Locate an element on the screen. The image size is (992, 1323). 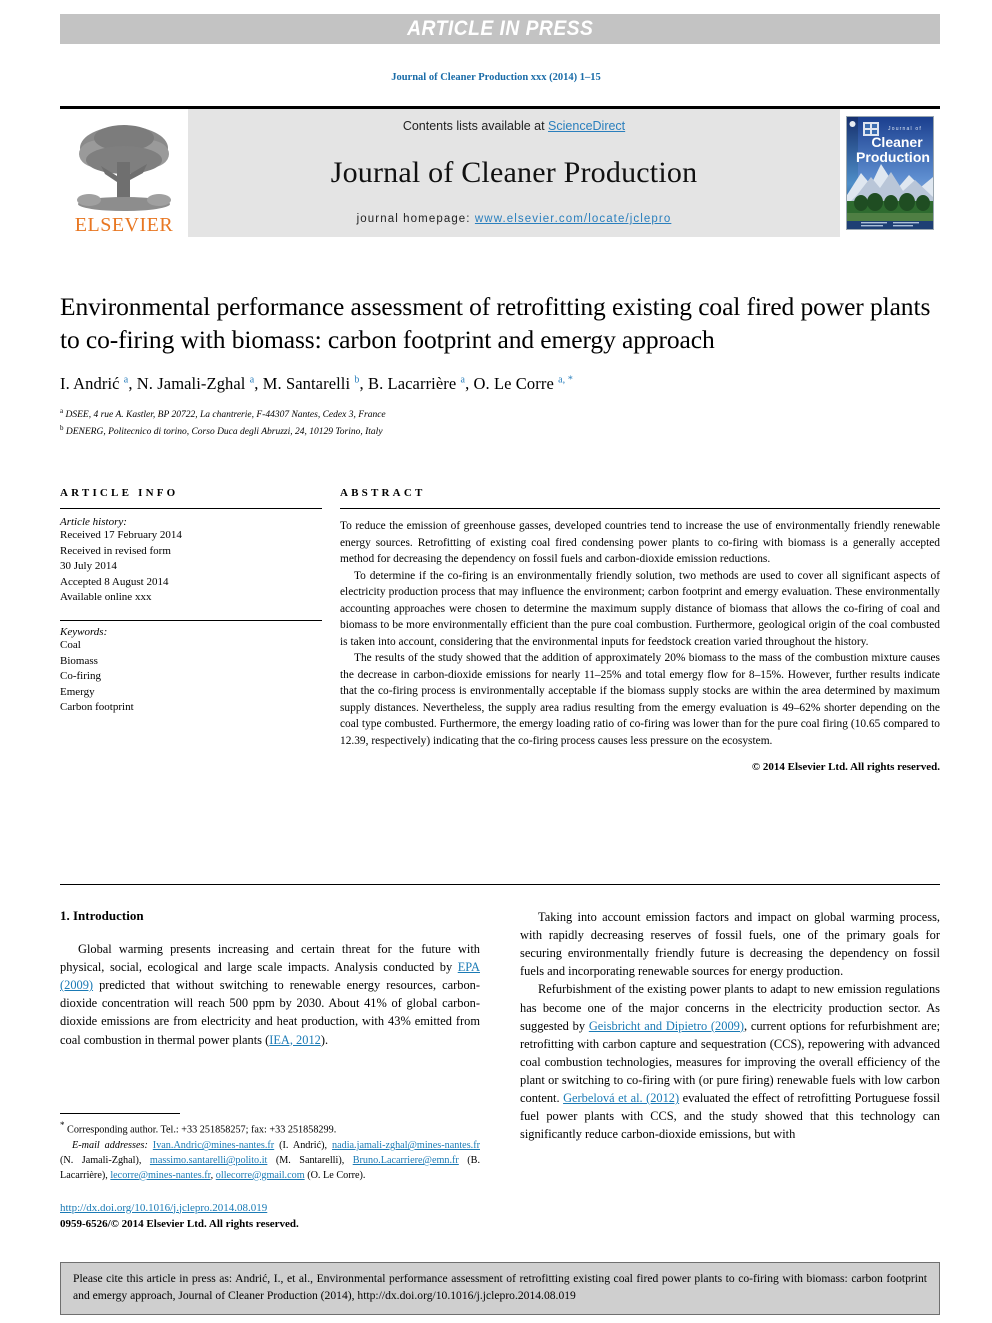
abstract-heading: ABSTRACT is located at coordinates (383, 493).